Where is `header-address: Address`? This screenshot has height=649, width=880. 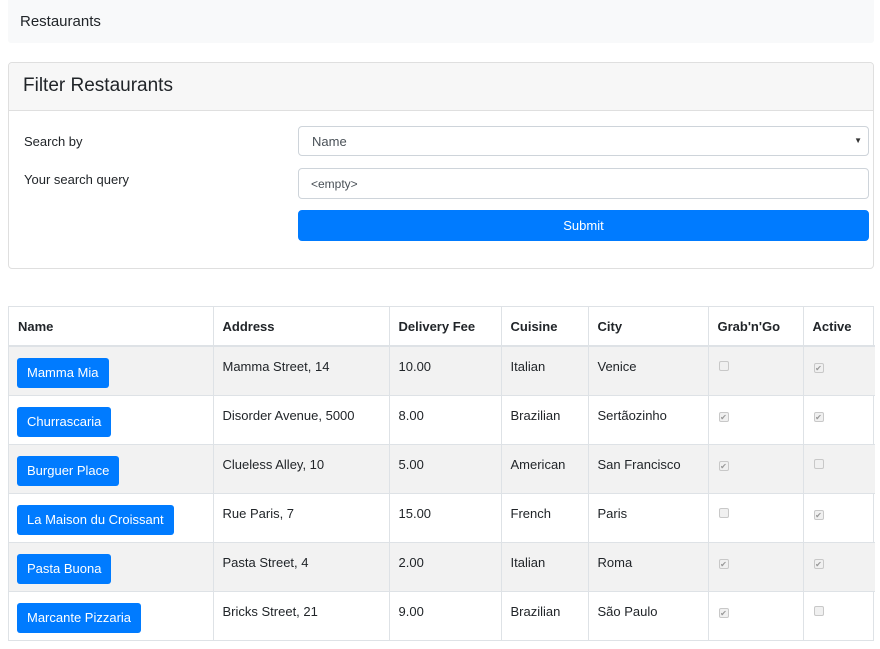 header-address: Address is located at coordinates (300, 327).